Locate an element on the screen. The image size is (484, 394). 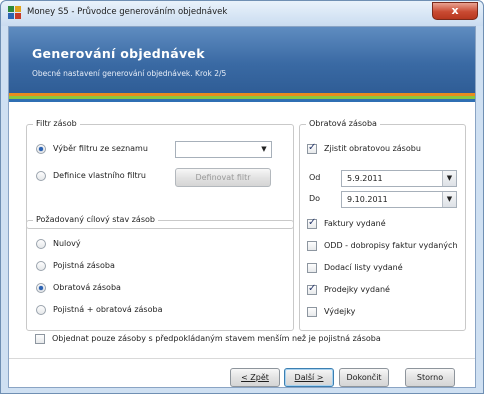
order-only-checkbox is located at coordinates (40, 339).